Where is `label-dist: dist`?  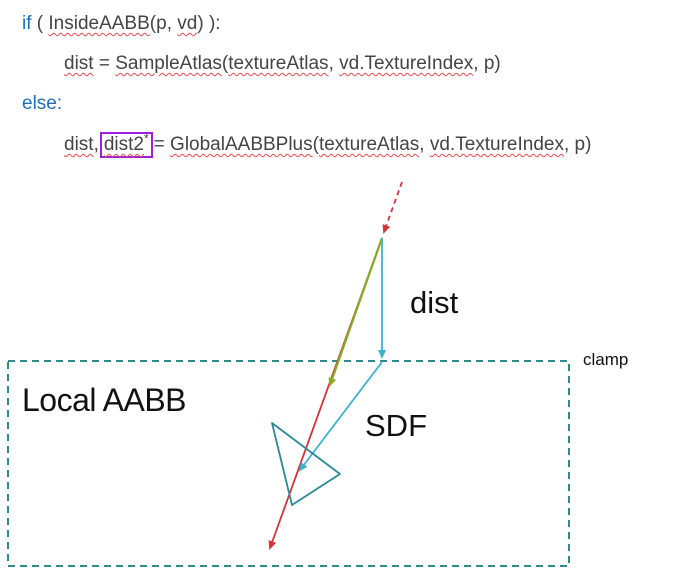
label-dist: dist is located at coordinates (434, 302).